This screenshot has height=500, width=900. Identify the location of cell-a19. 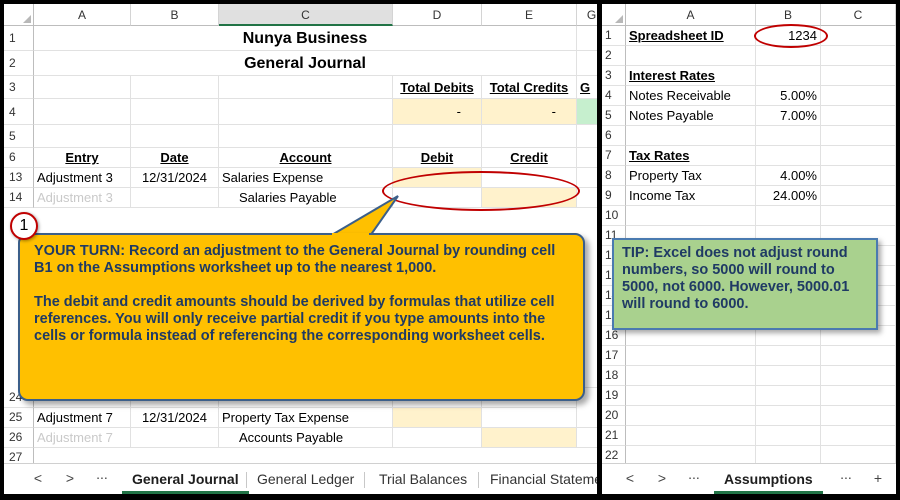
(691, 396).